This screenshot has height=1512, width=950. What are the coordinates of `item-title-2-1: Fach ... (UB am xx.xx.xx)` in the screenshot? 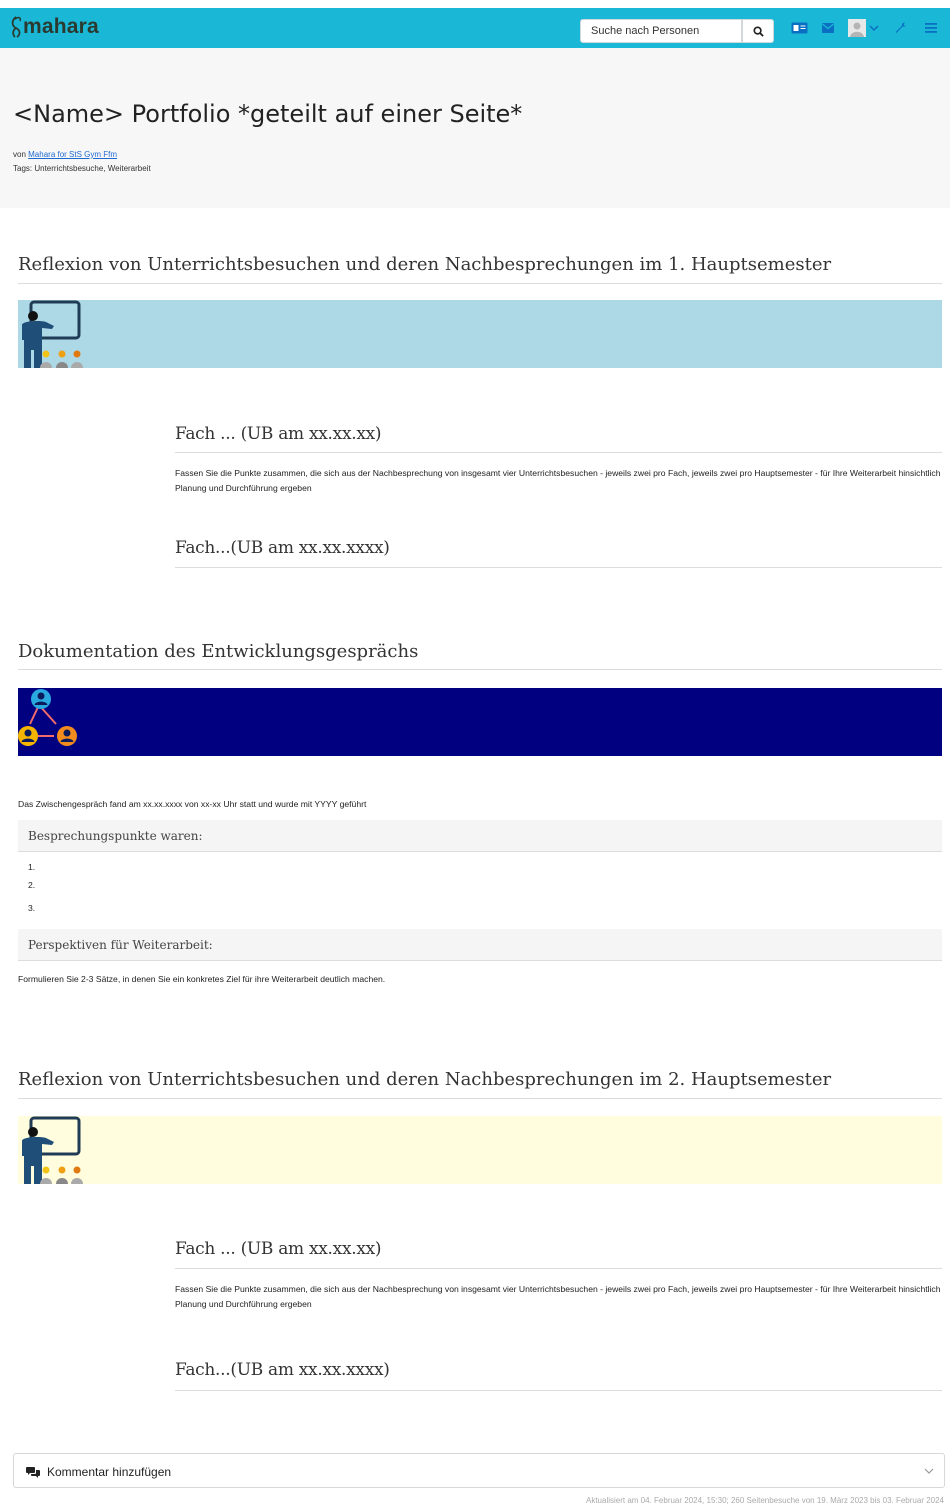 It's located at (278, 1249).